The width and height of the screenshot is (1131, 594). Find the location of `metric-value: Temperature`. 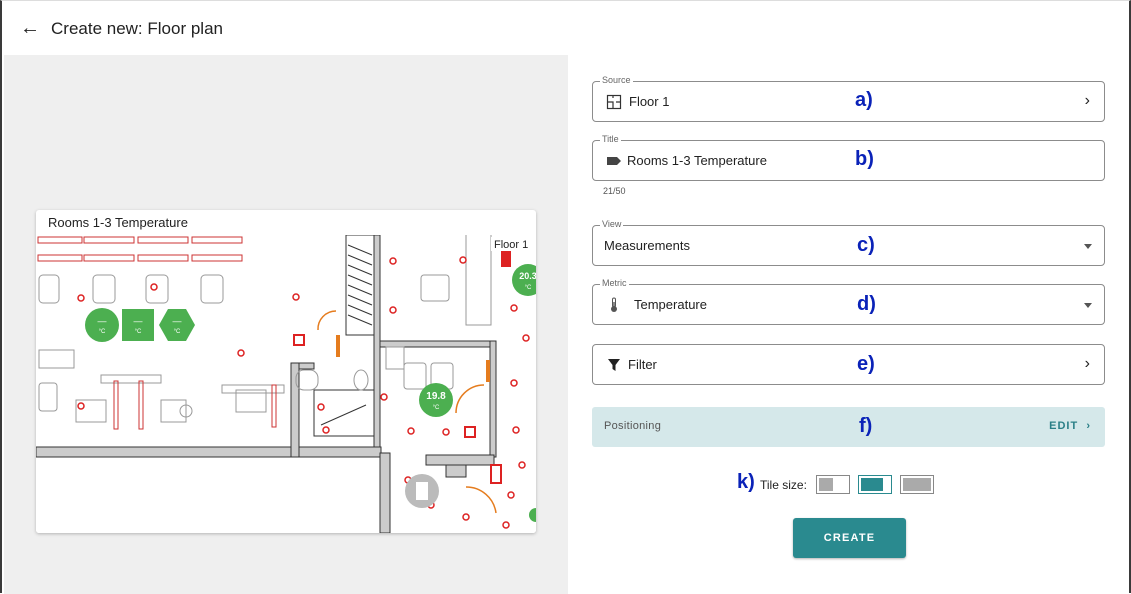

metric-value: Temperature is located at coordinates (670, 304).